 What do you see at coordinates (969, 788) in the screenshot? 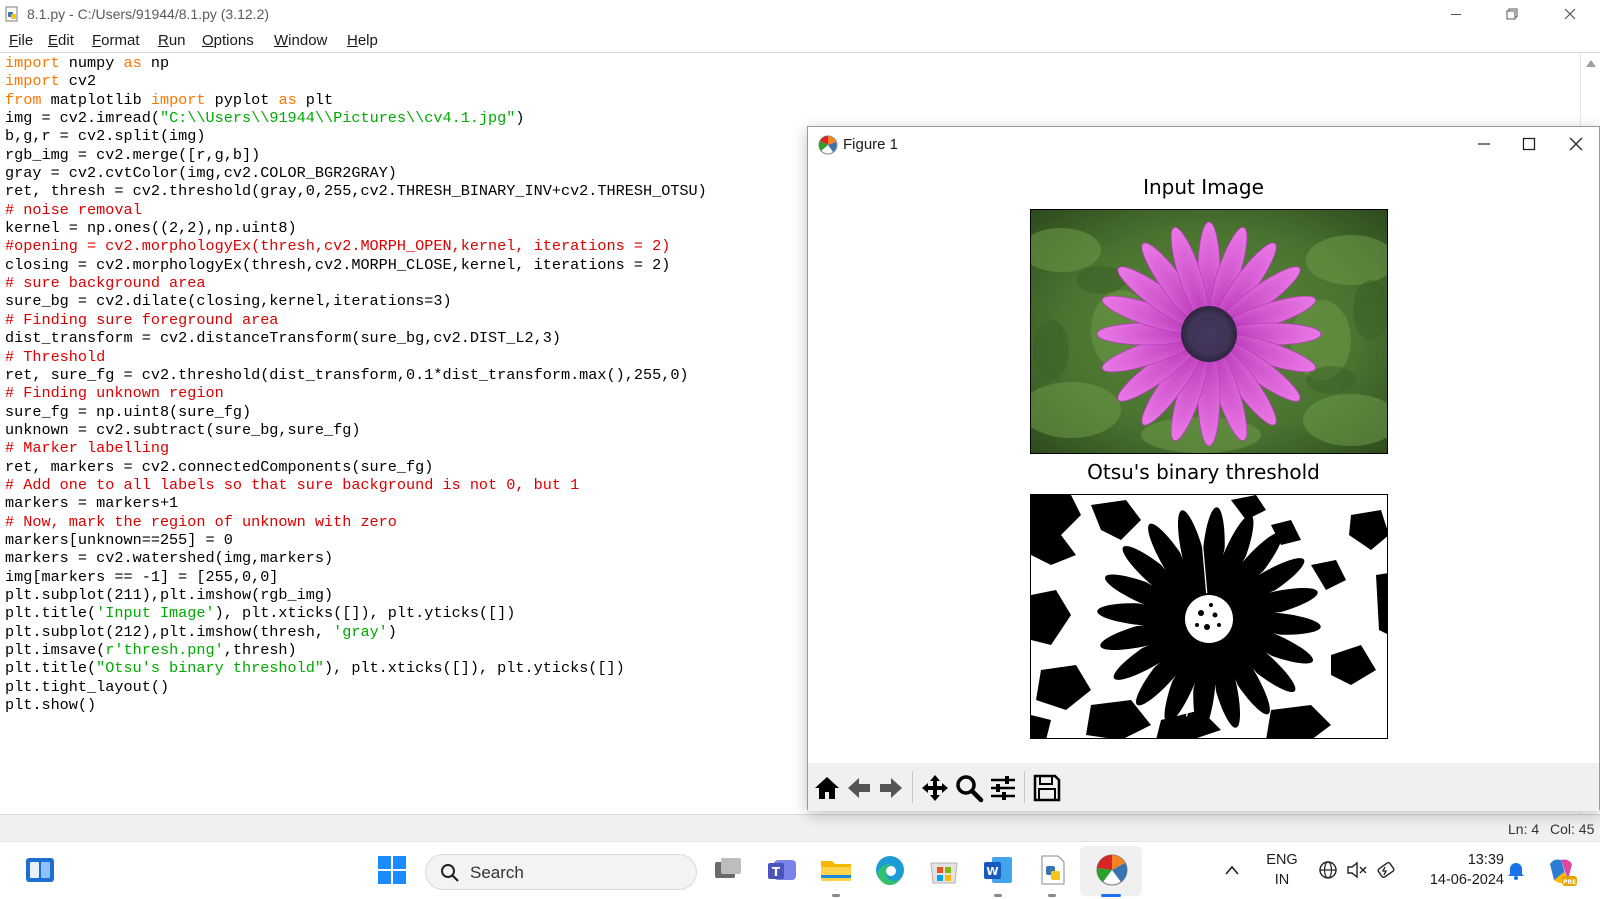
I see `zoom-magnifier-icon` at bounding box center [969, 788].